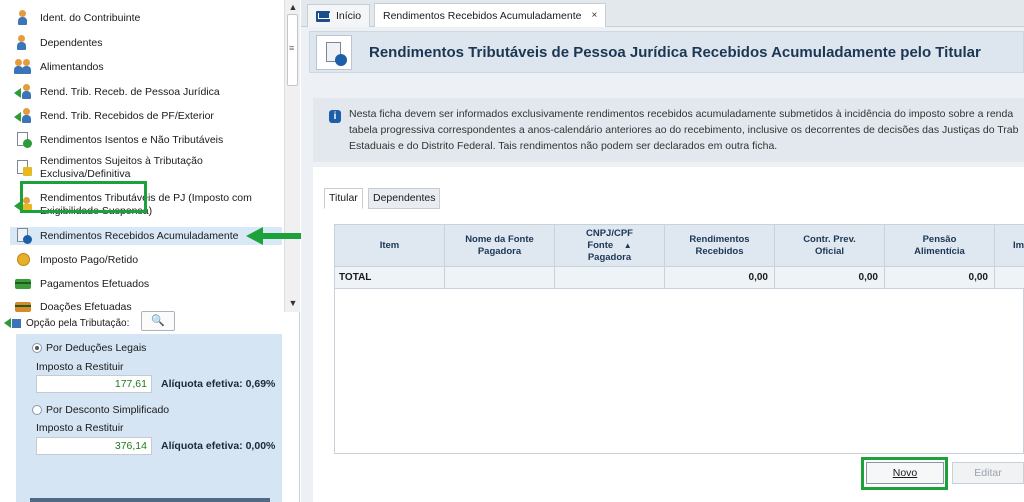  Describe the element at coordinates (343, 198) in the screenshot. I see `tab-titular: Titular` at that location.